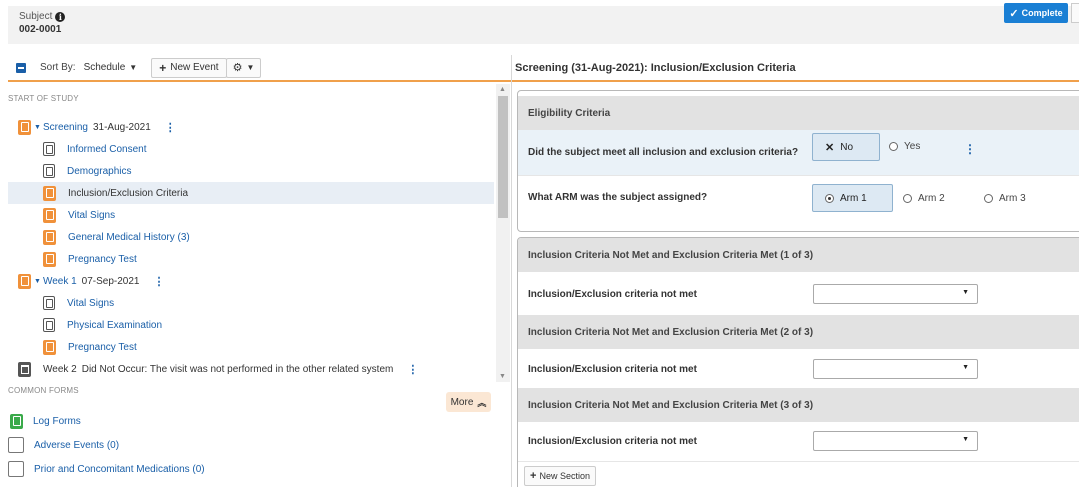  I want to click on check-icon: ✓, so click(1014, 13).